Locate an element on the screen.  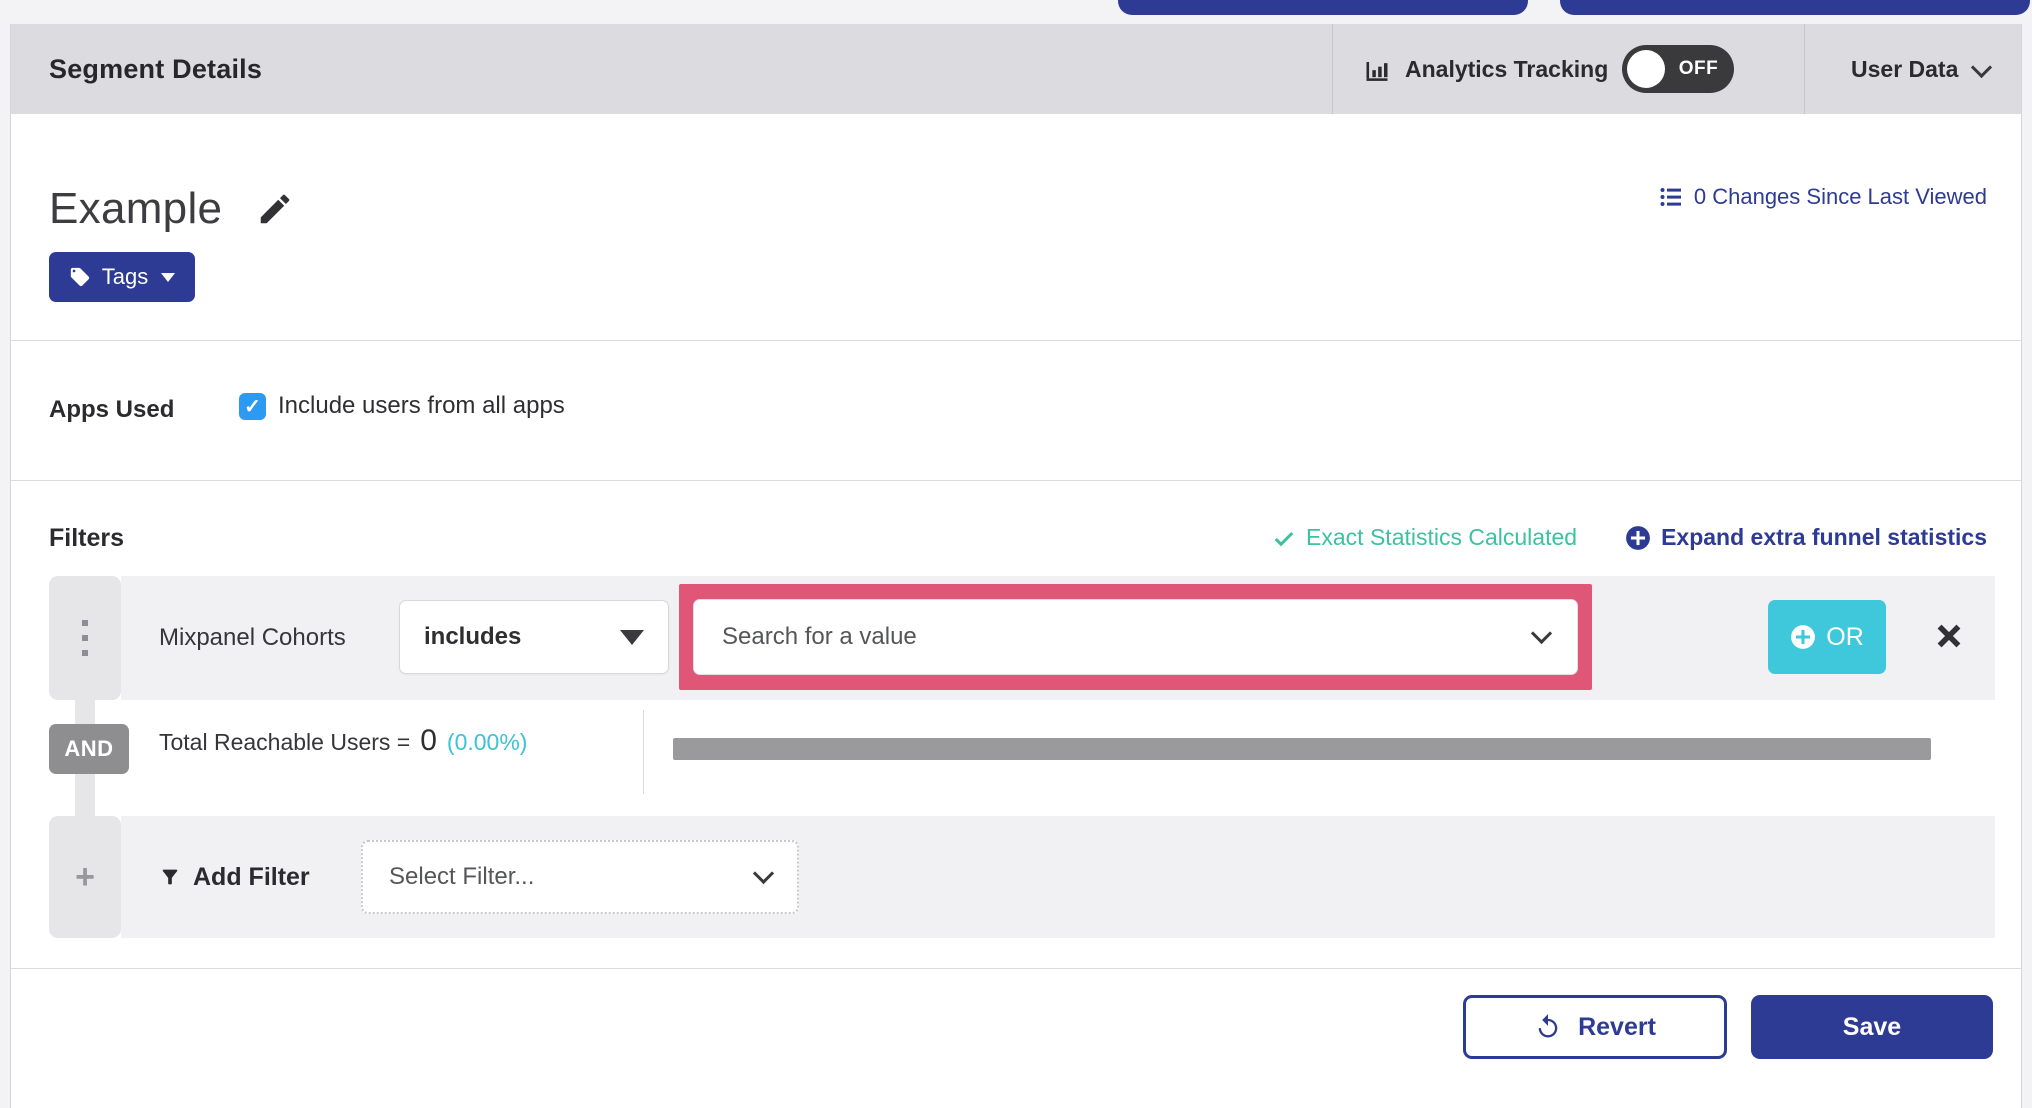
drag-handle is located at coordinates (85, 638).